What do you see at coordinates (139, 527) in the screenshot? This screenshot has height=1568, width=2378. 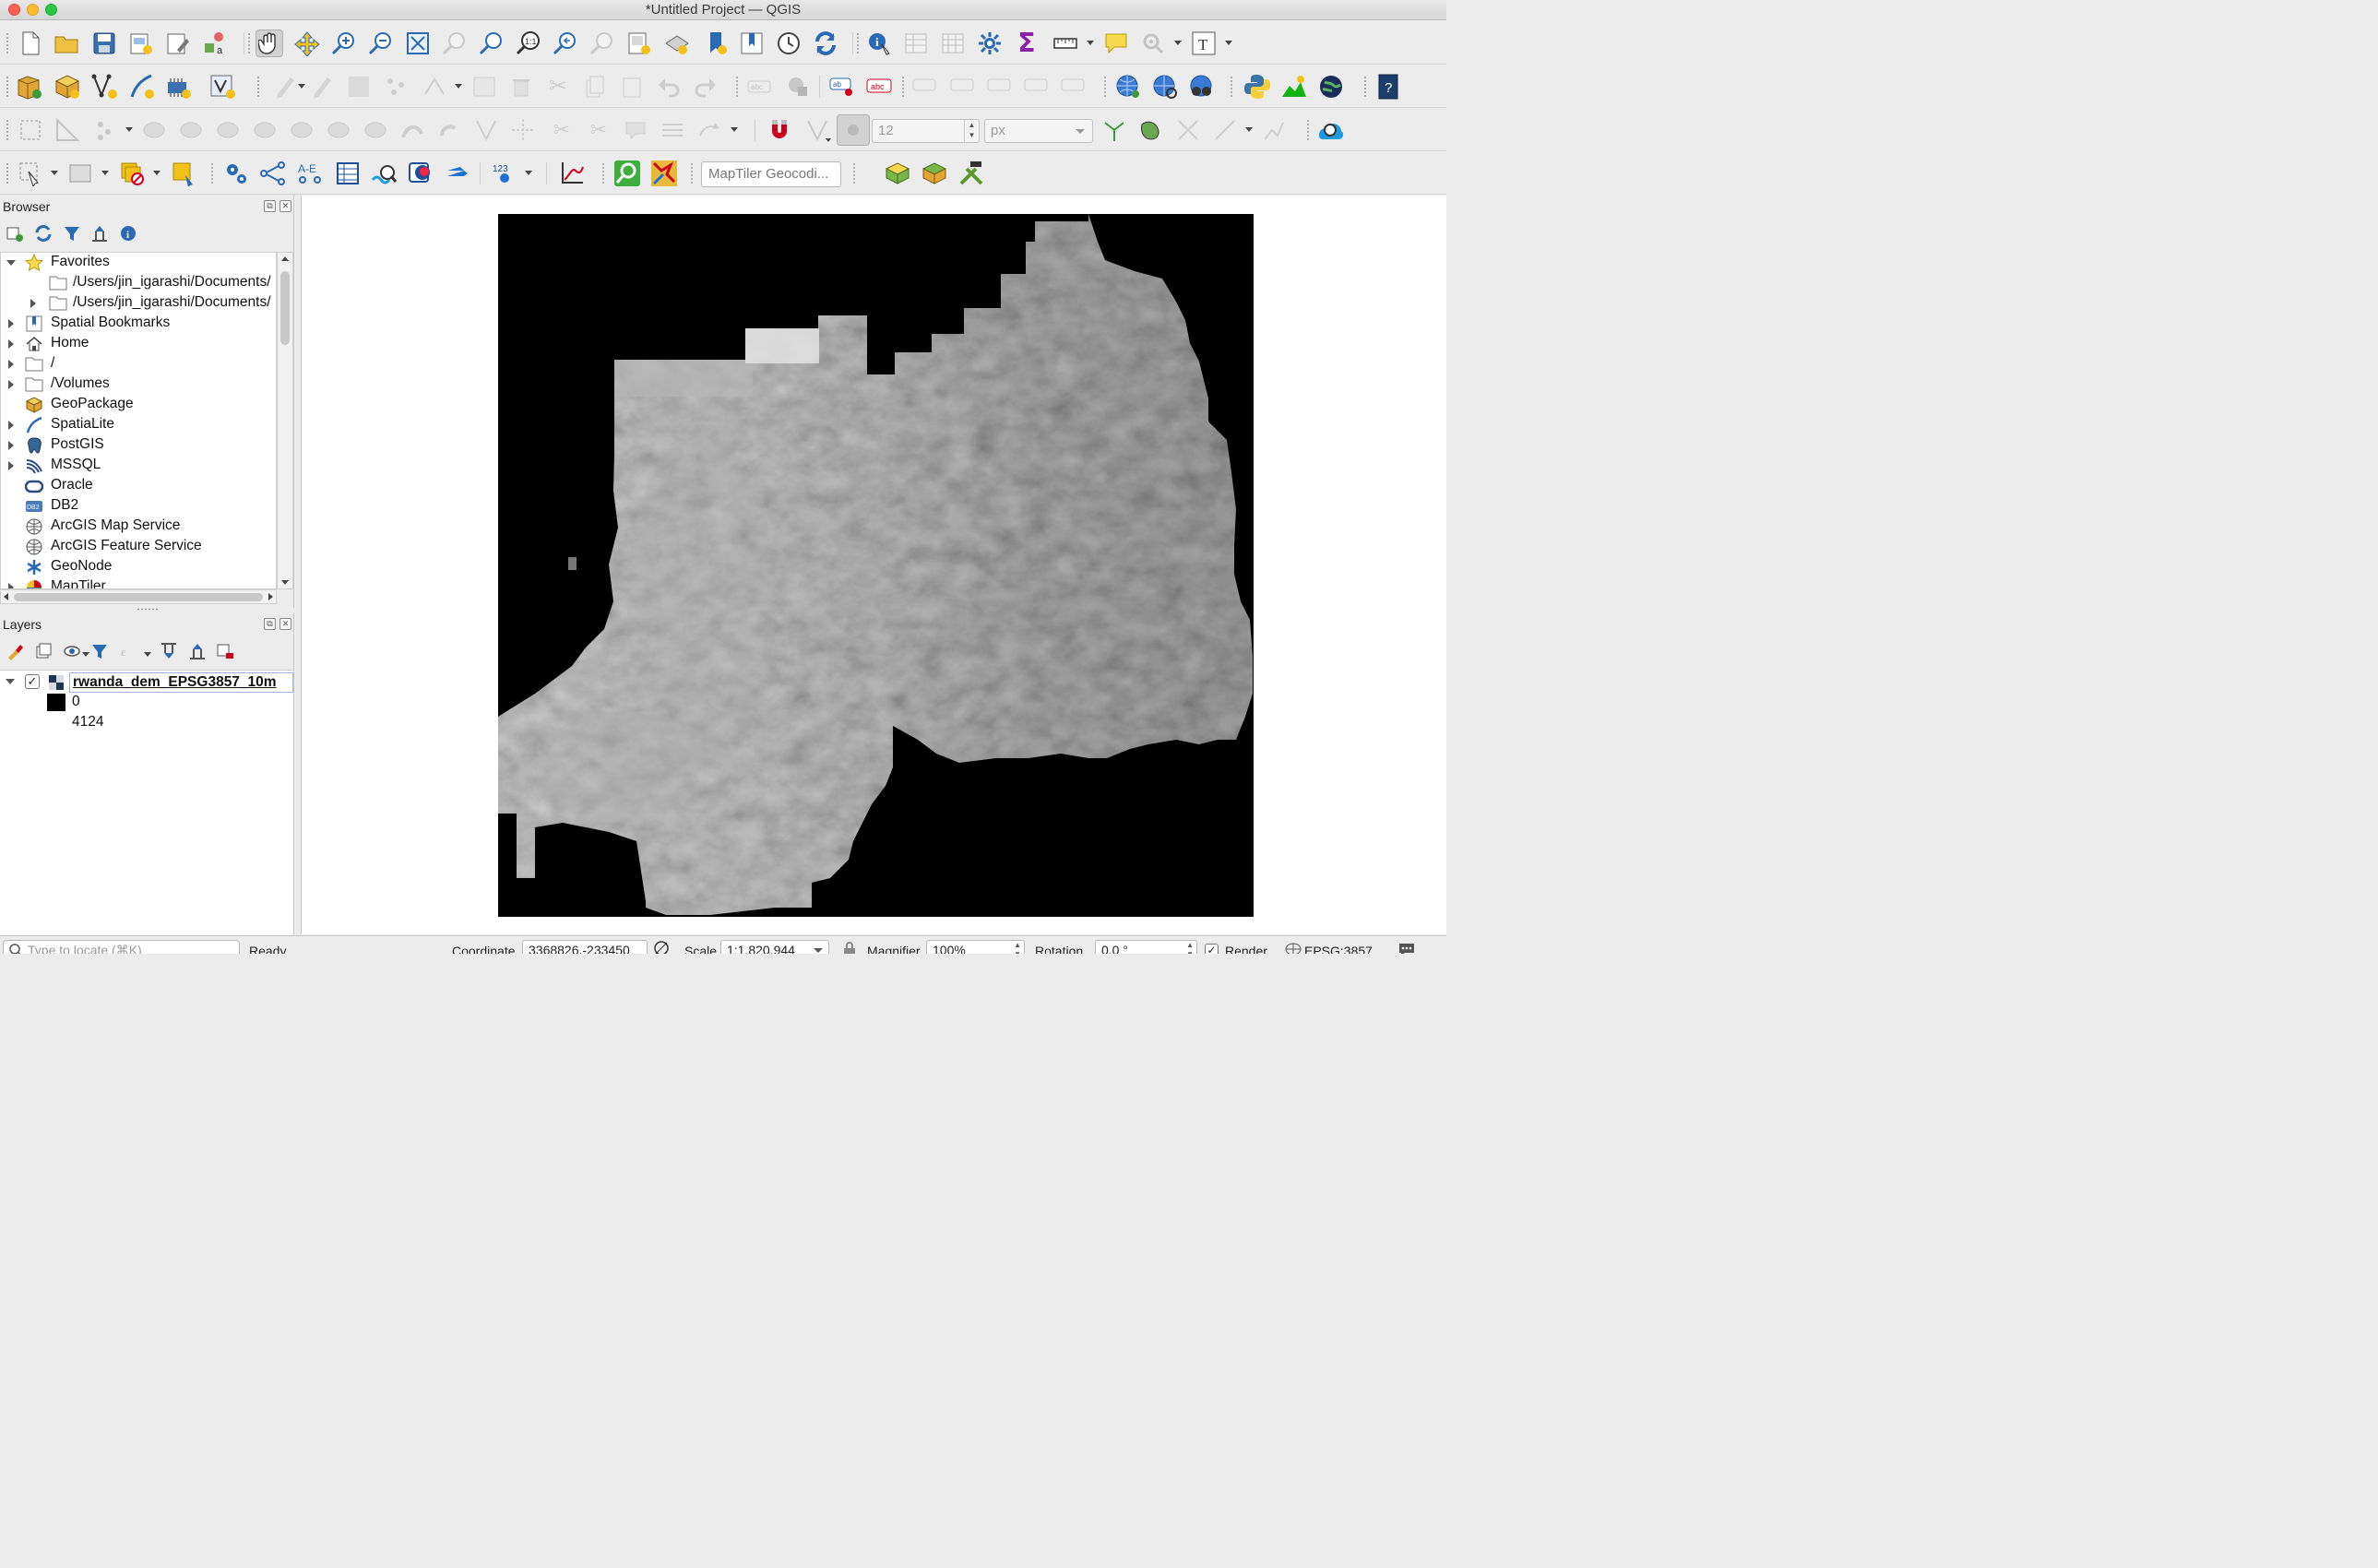 I see `browser-item: ArcGIS Map Service` at bounding box center [139, 527].